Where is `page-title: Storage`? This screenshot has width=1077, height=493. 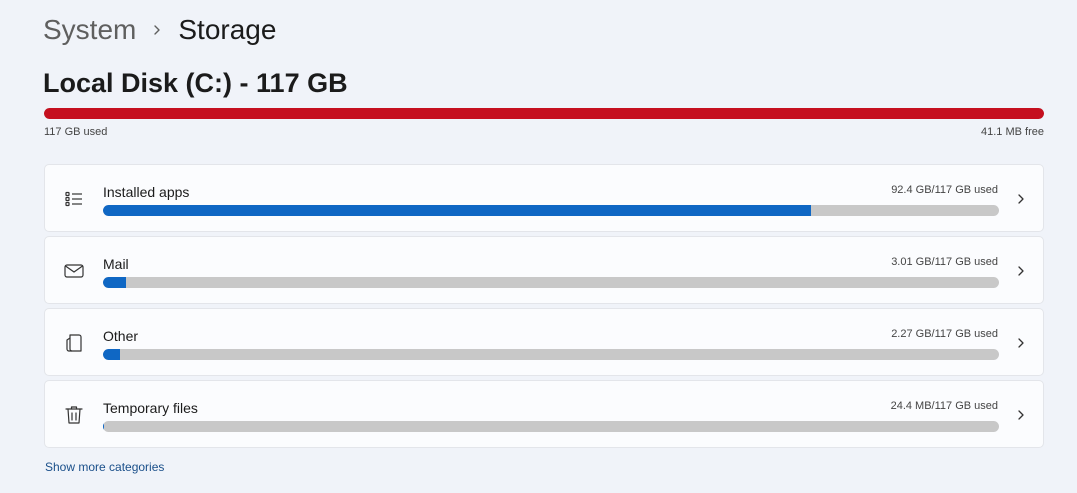 page-title: Storage is located at coordinates (227, 29).